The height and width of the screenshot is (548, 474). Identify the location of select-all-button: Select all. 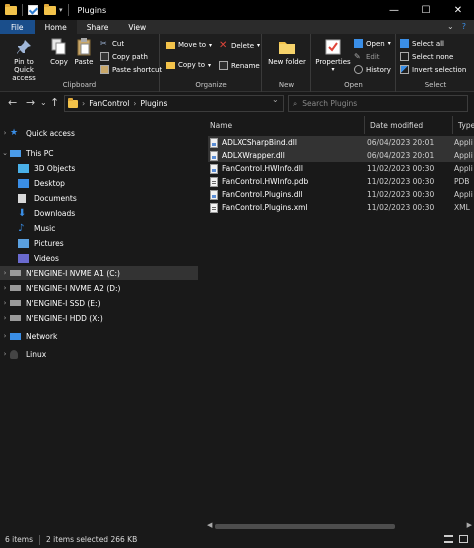
(422, 43).